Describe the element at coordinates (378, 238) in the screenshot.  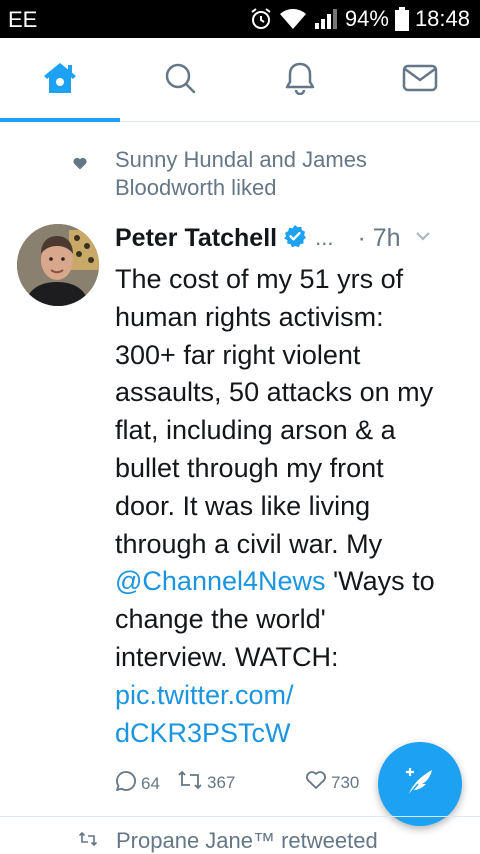
I see `tweet-timestamp: · 7h` at that location.